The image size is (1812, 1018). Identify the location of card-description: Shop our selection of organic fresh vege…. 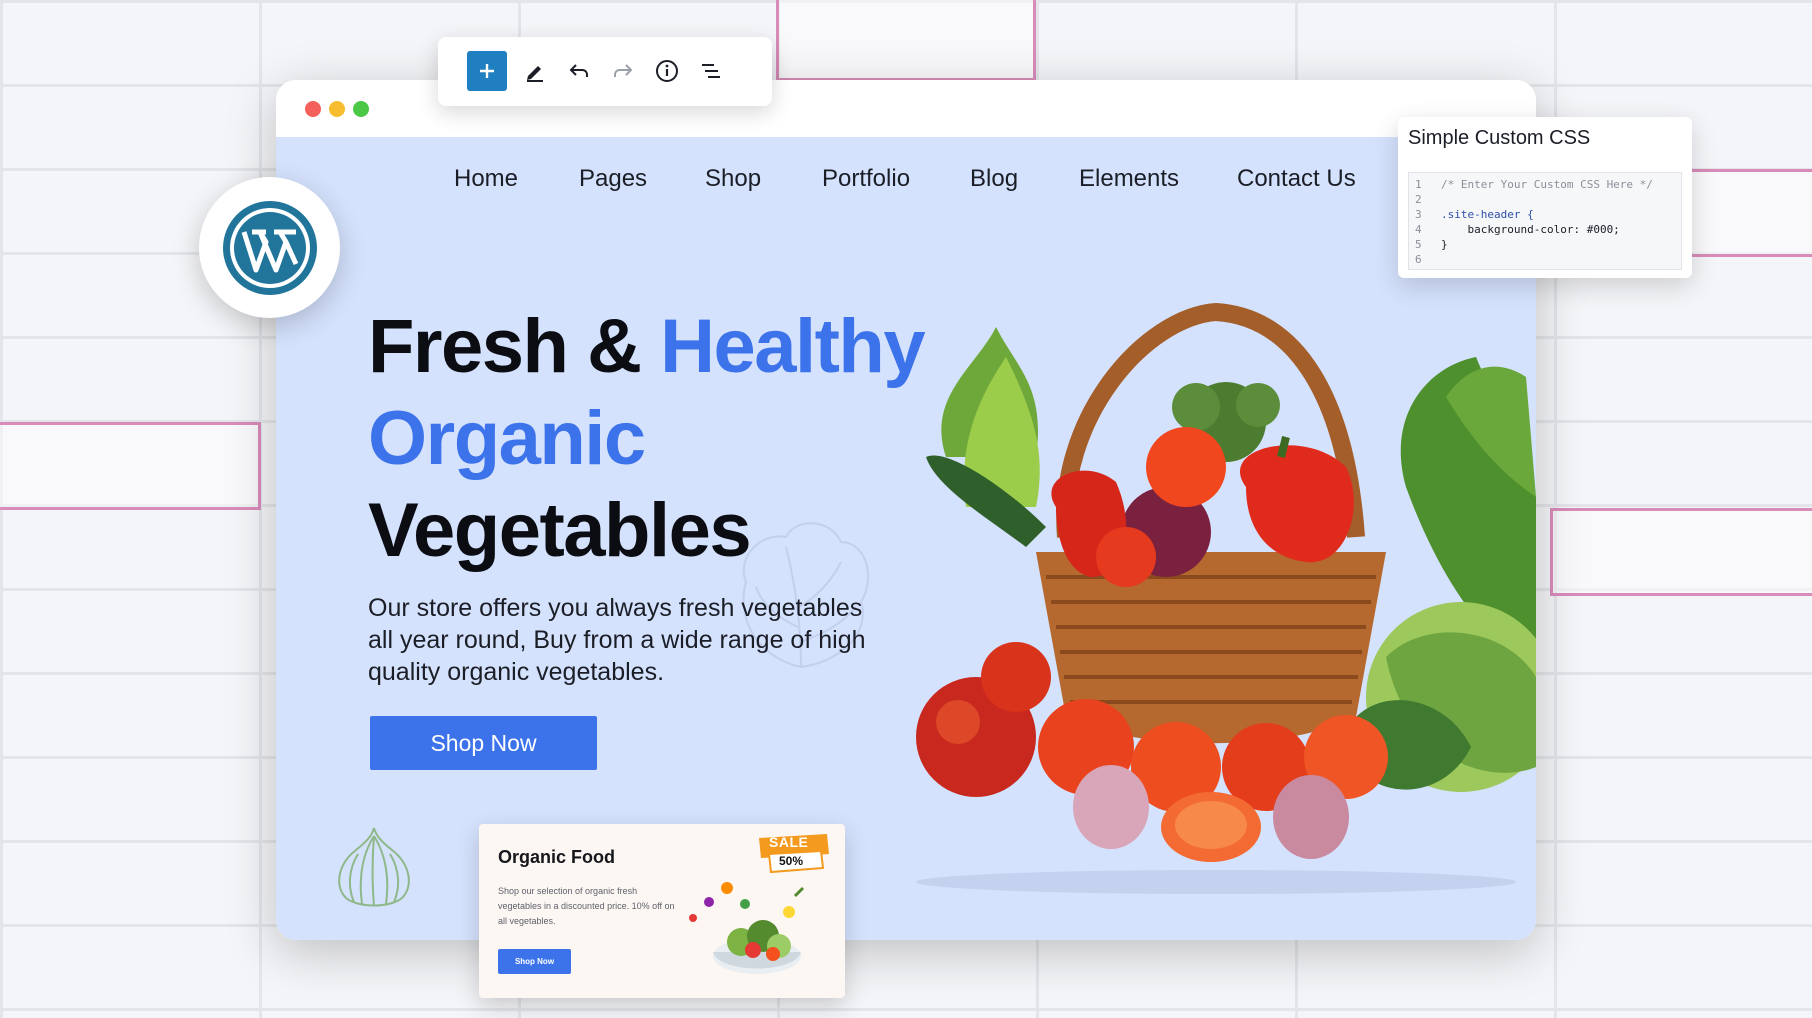
(586, 906).